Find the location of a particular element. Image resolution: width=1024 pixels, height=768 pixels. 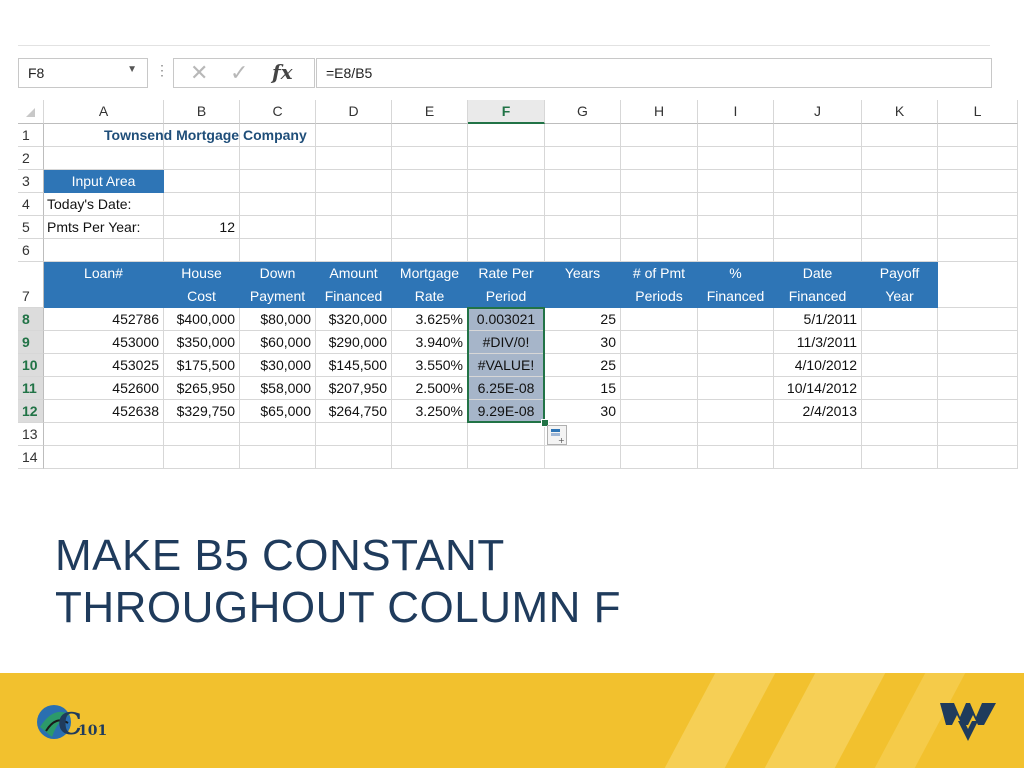

column-header-g: G is located at coordinates (583, 112).